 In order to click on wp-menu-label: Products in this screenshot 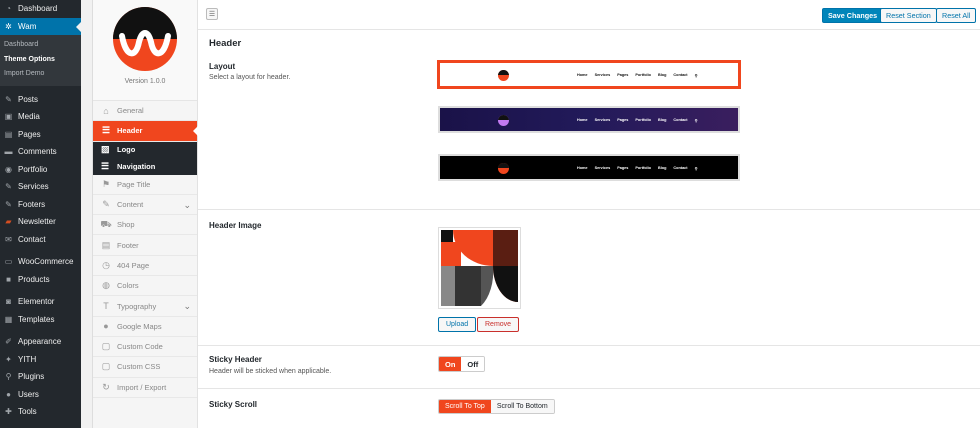, I will do `click(34, 279)`.